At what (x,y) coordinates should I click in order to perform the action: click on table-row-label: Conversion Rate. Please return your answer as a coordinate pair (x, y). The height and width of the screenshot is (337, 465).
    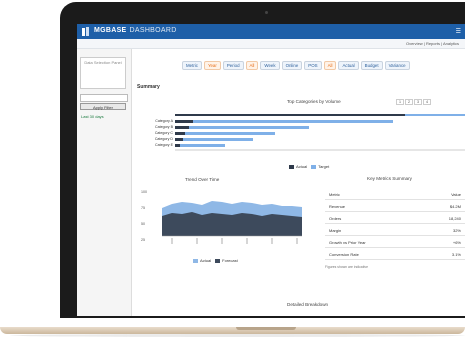
    Looking at the image, I should click on (344, 254).